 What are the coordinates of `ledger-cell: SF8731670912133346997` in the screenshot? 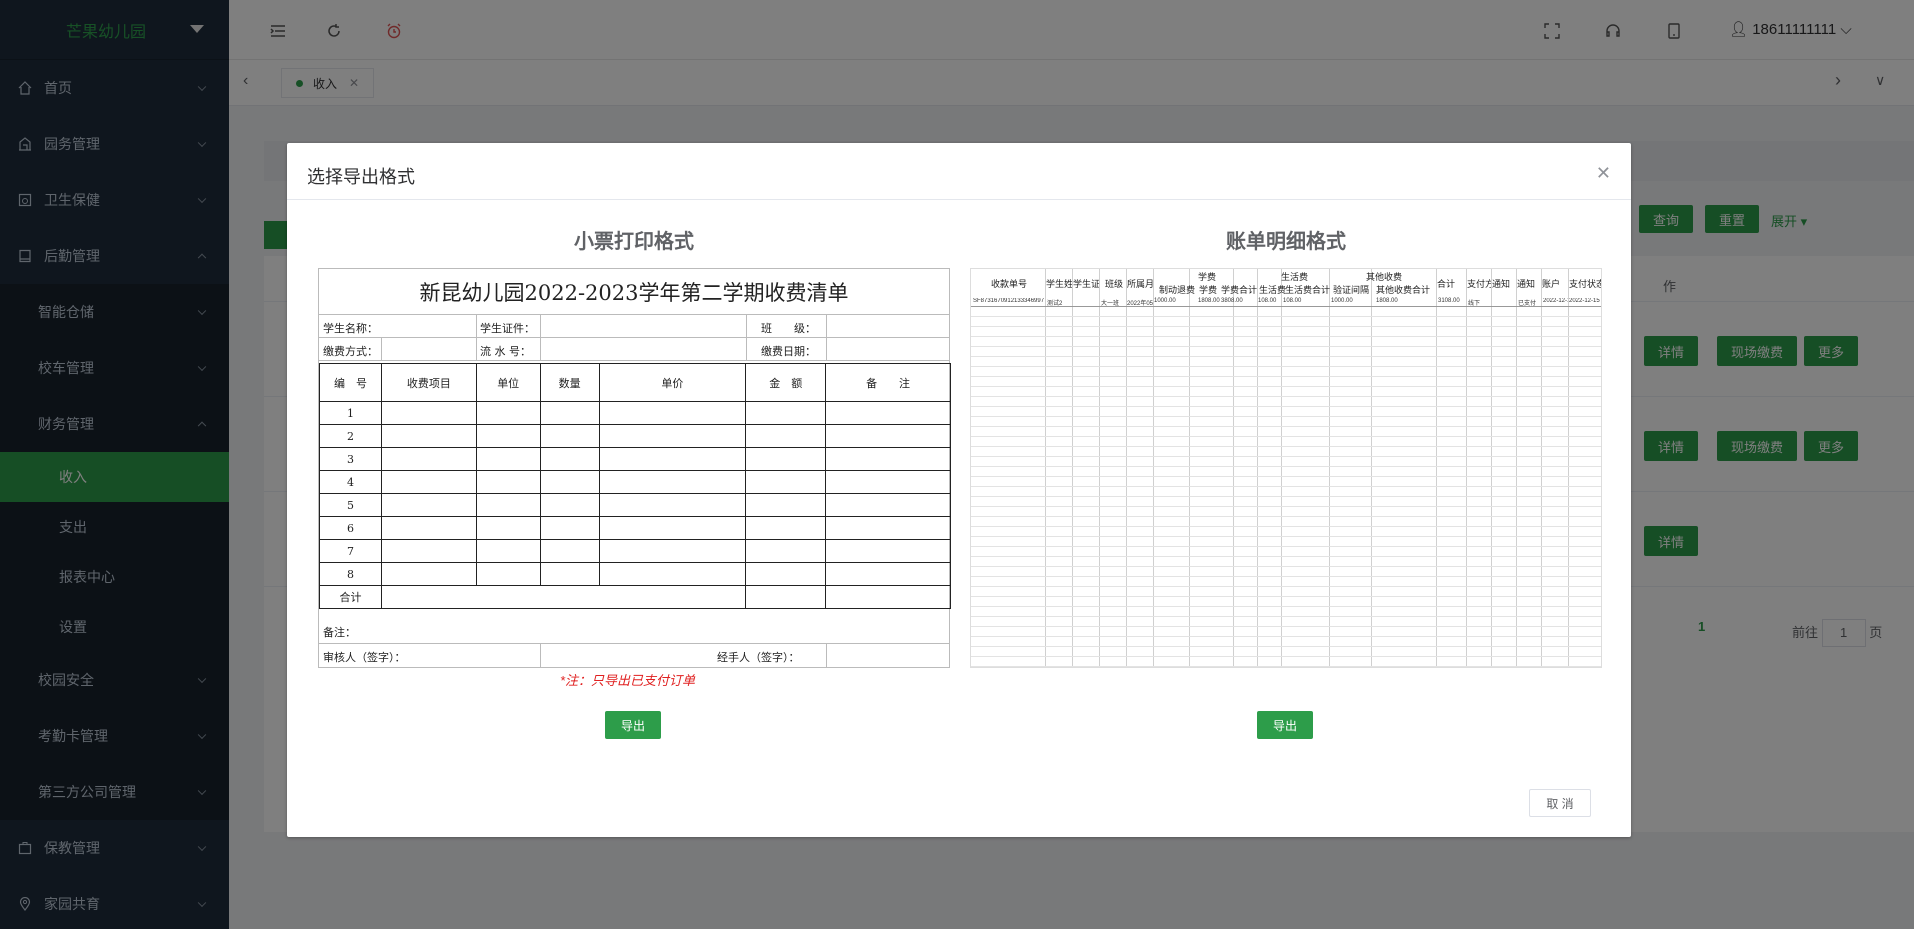 It's located at (1009, 301).